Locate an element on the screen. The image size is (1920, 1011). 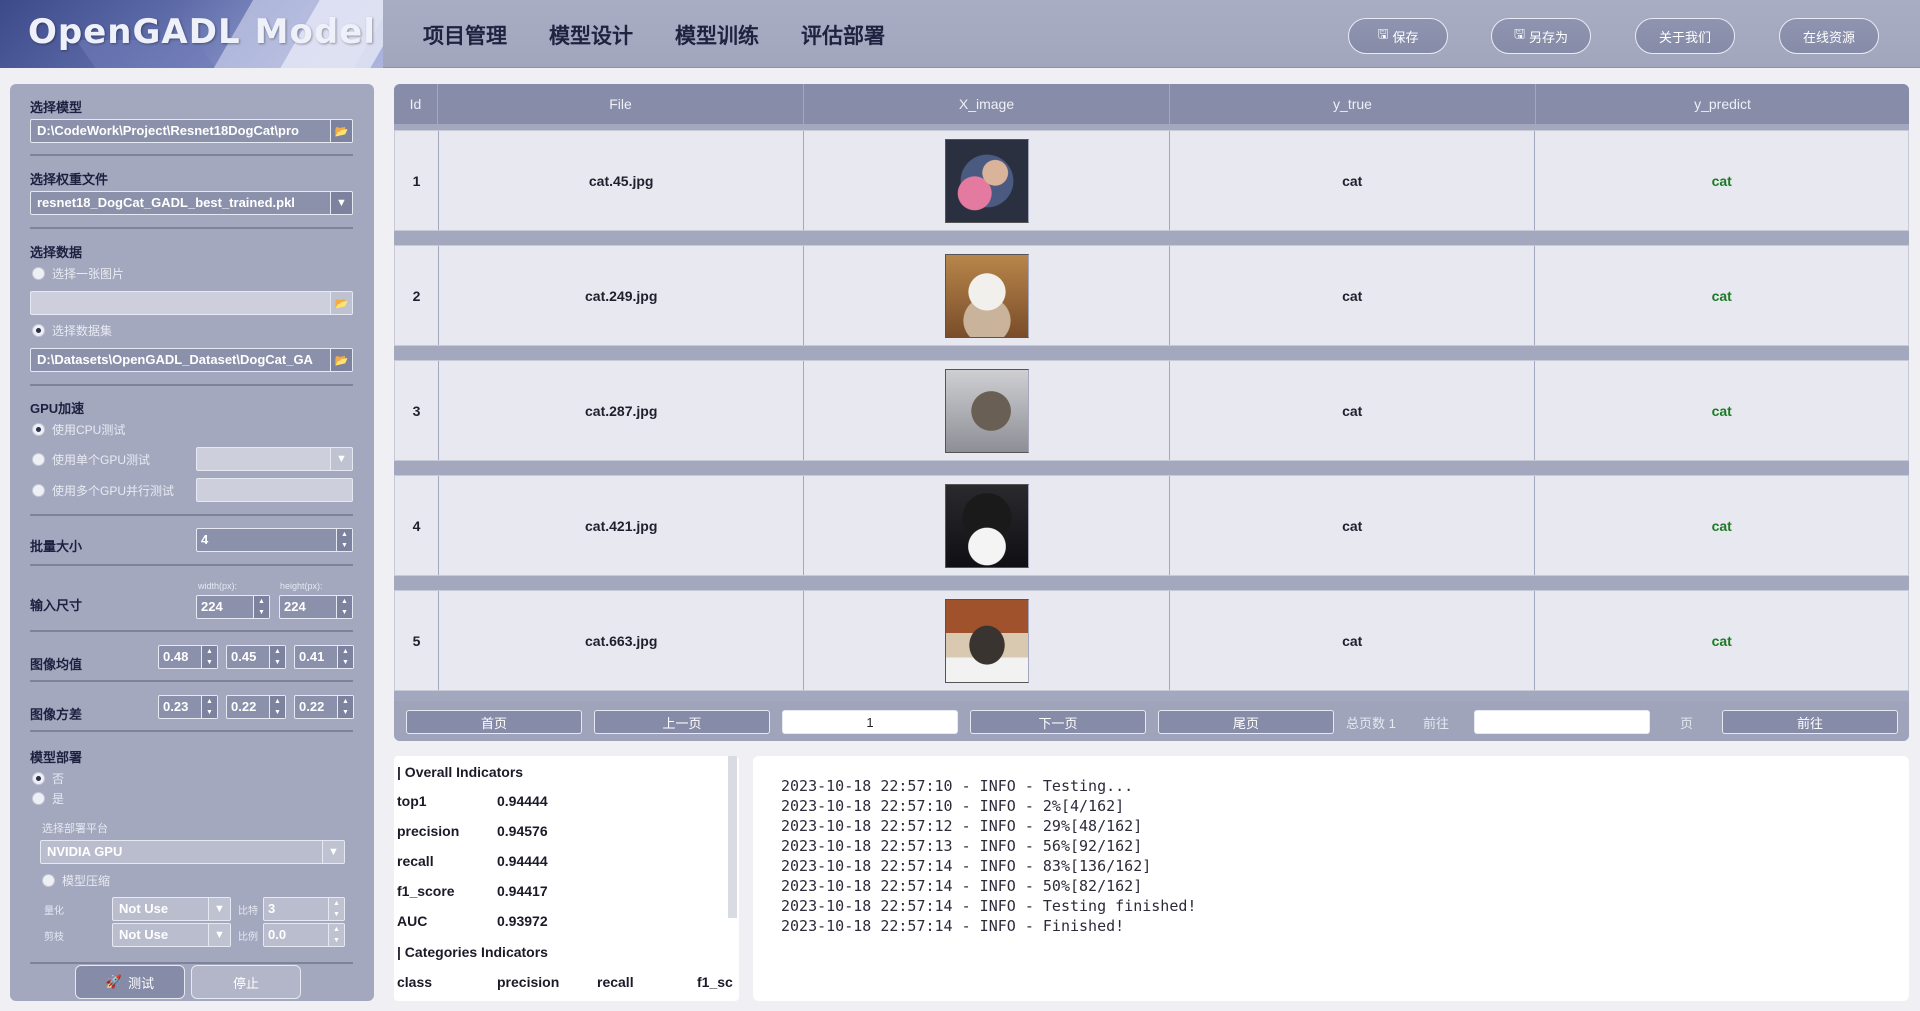
radio-compress: 模型压缩 is located at coordinates (76, 880).